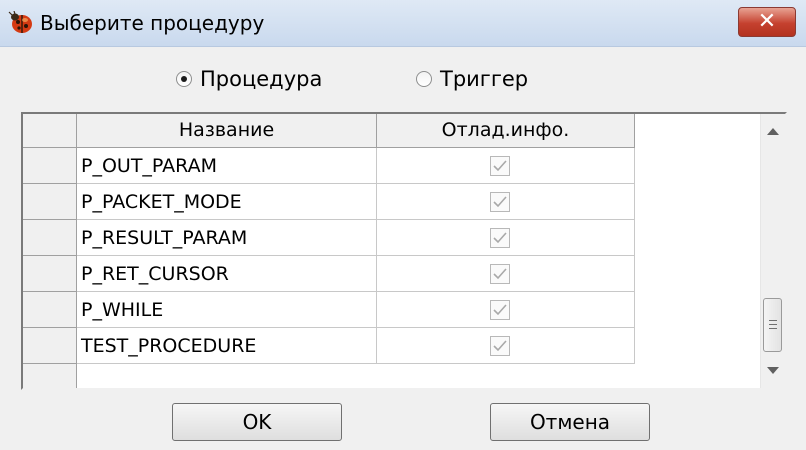 This screenshot has height=450, width=806. I want to click on procedure-name-cell: P_RESULT_PARAM, so click(227, 238).